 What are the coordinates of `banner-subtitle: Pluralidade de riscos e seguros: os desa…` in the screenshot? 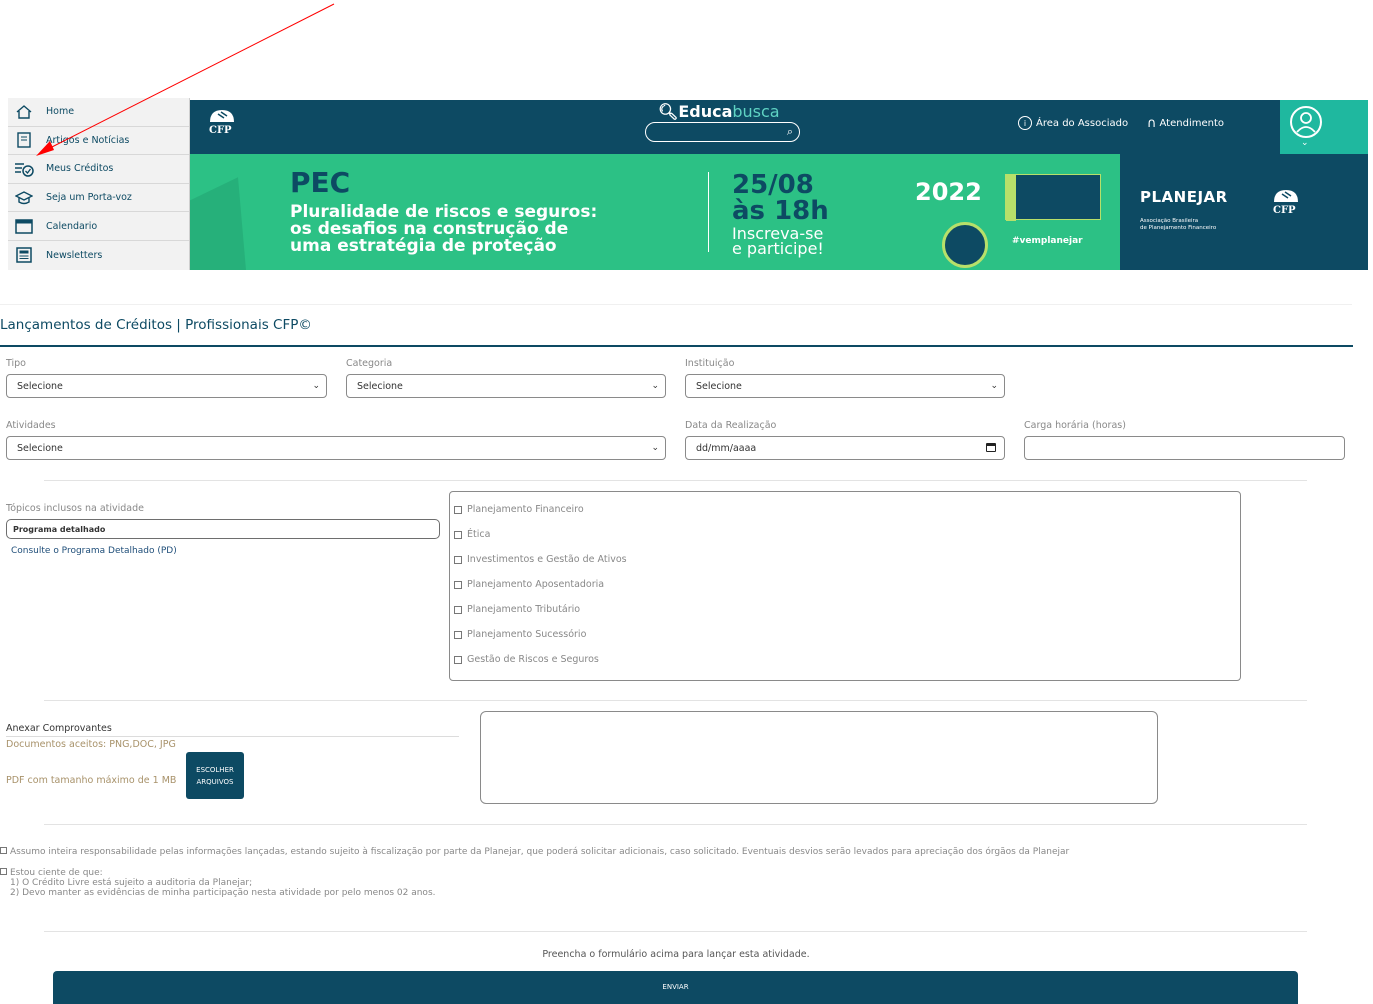 It's located at (444, 229).